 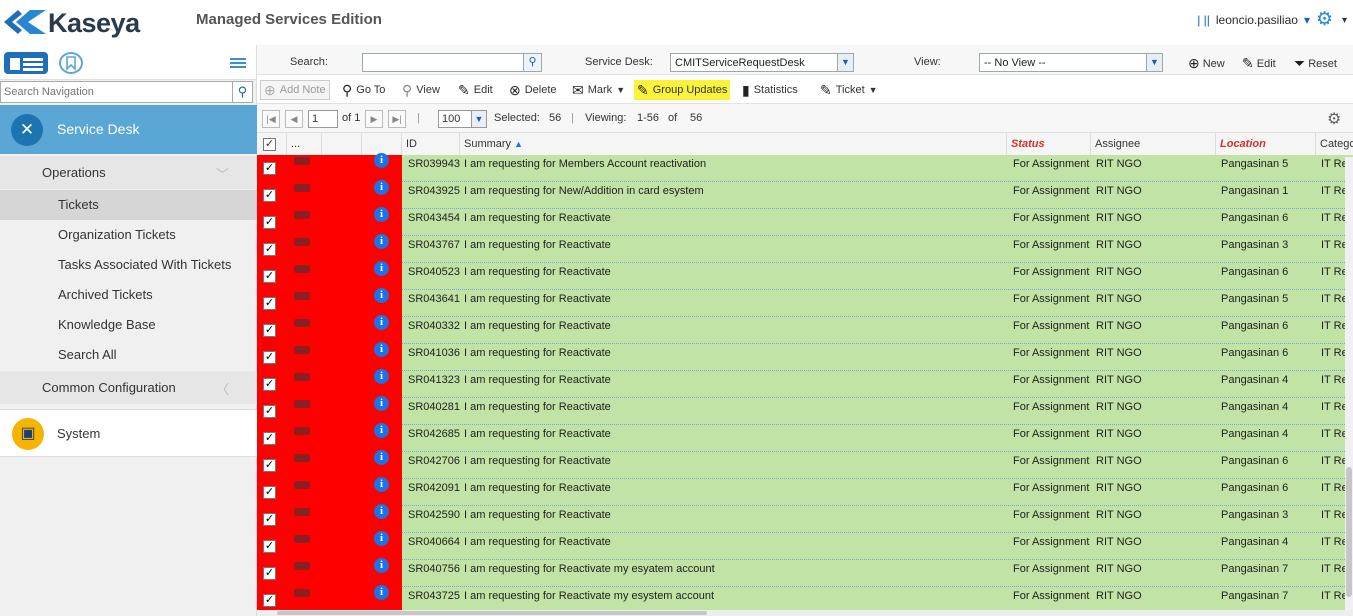 I want to click on column-header-summary: Summary ▲, so click(x=733, y=145).